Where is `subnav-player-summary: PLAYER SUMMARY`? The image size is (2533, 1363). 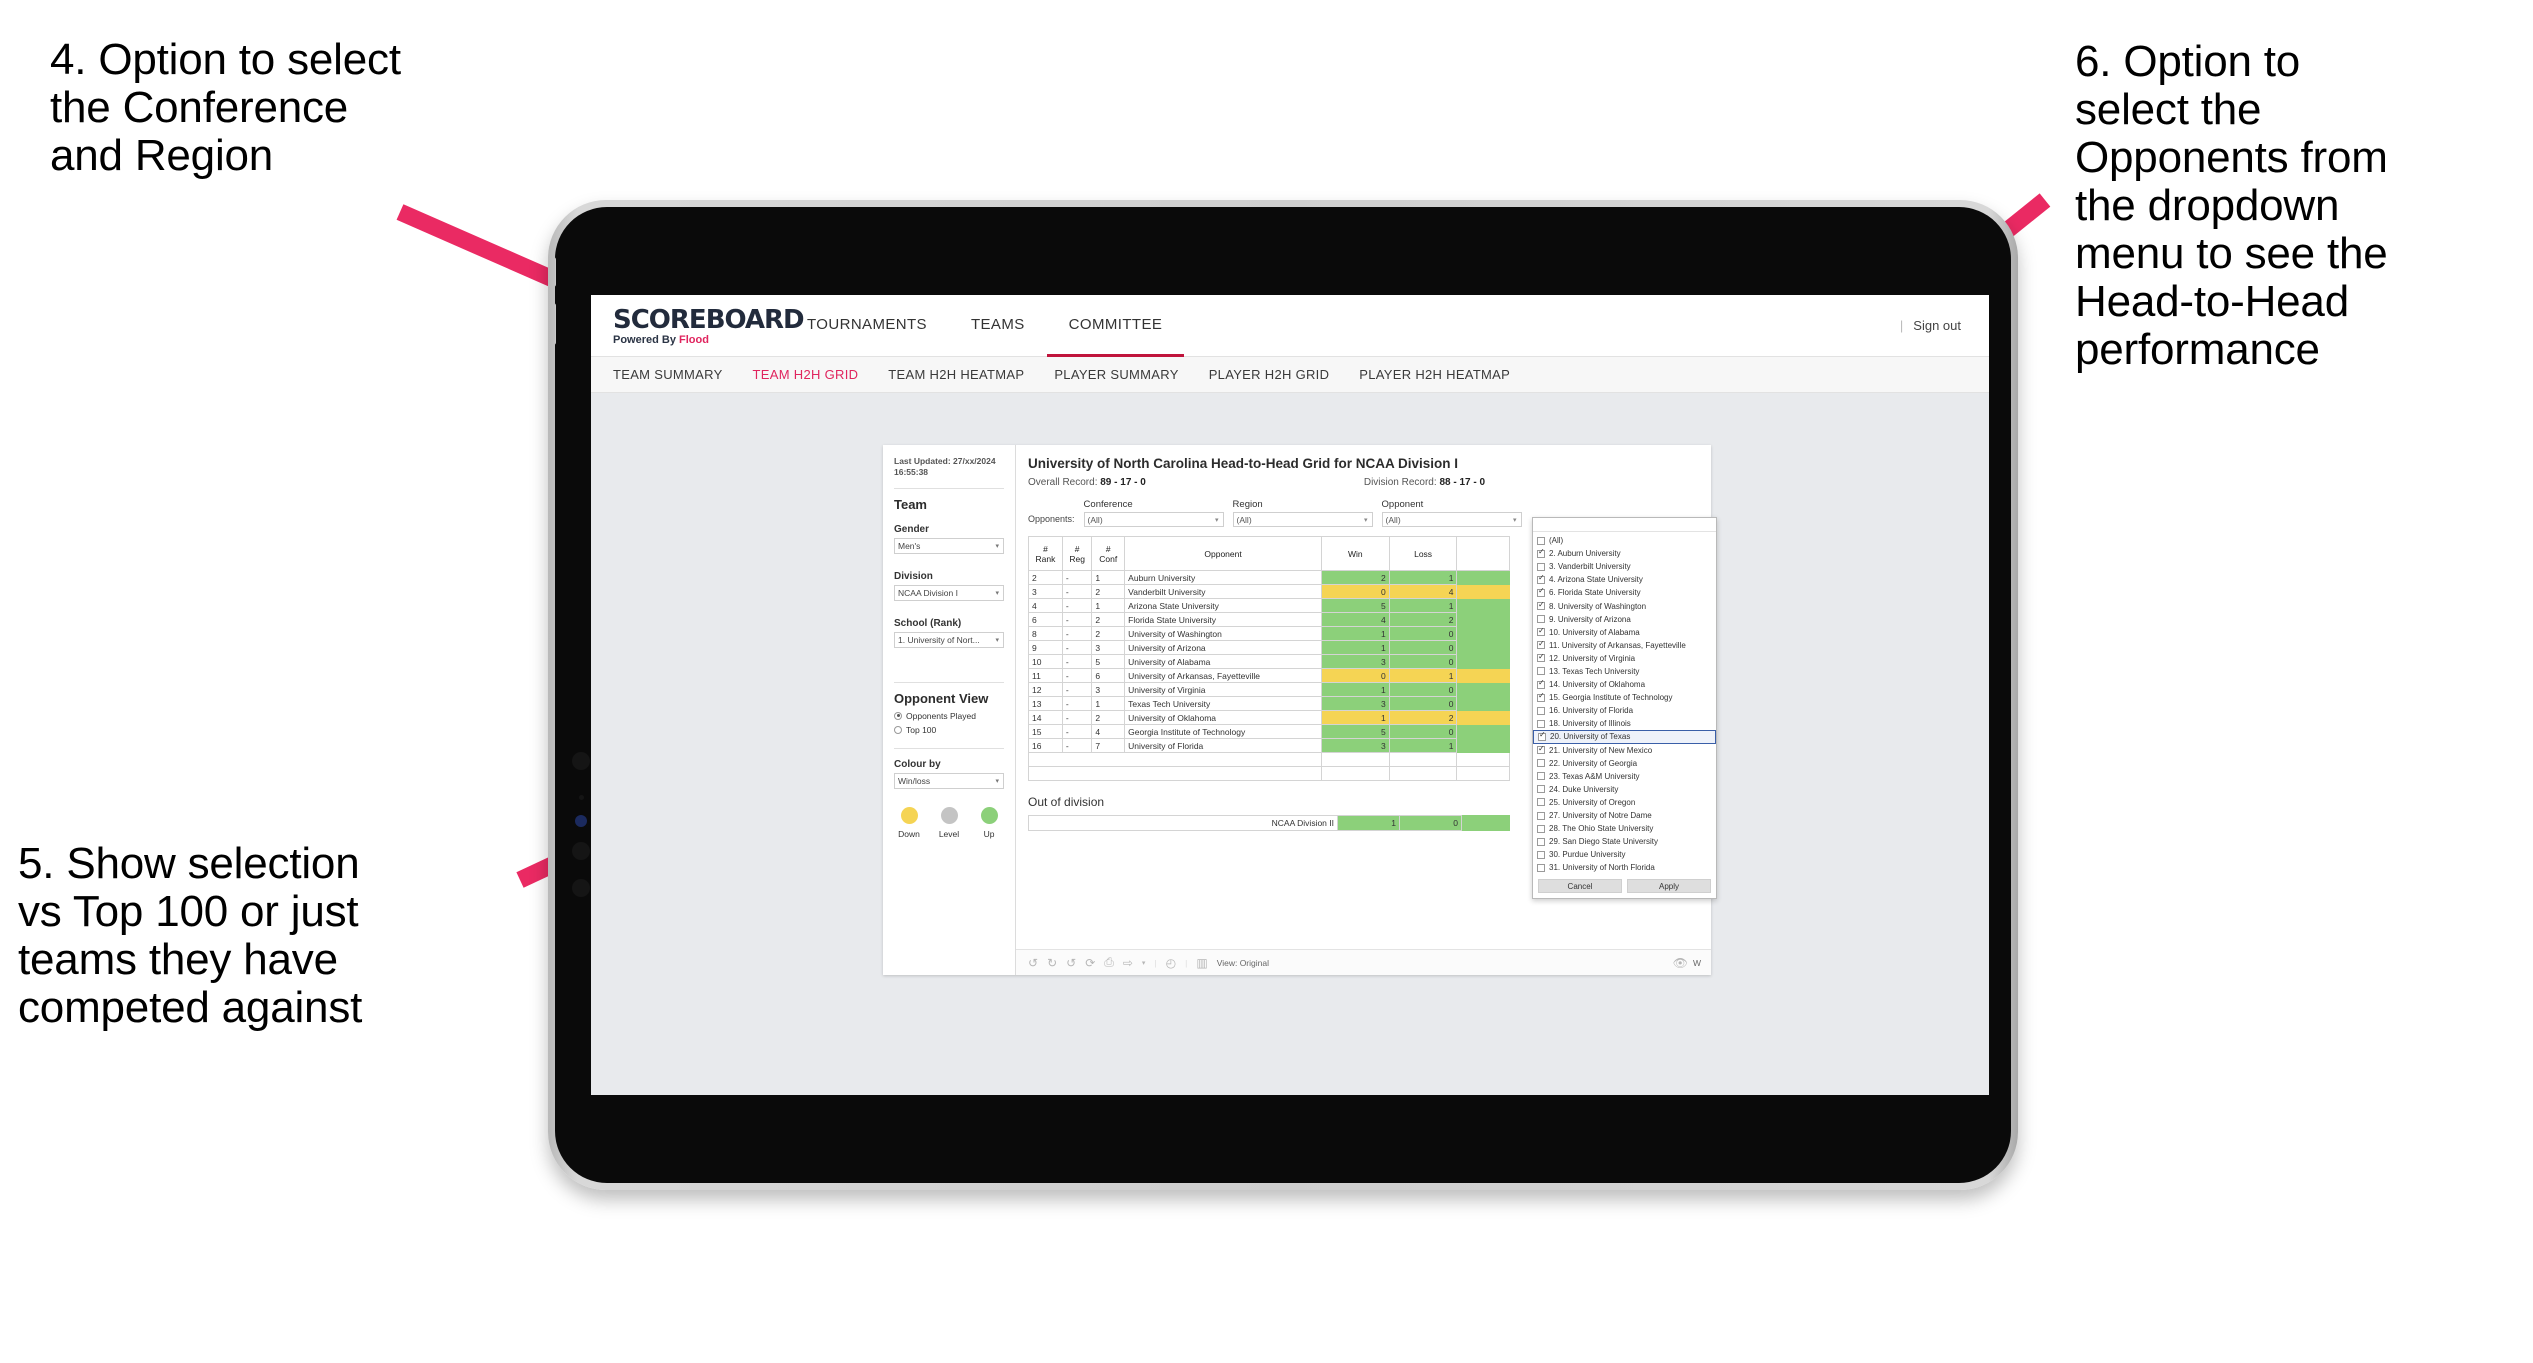
subnav-player-summary: PLAYER SUMMARY is located at coordinates (1116, 374).